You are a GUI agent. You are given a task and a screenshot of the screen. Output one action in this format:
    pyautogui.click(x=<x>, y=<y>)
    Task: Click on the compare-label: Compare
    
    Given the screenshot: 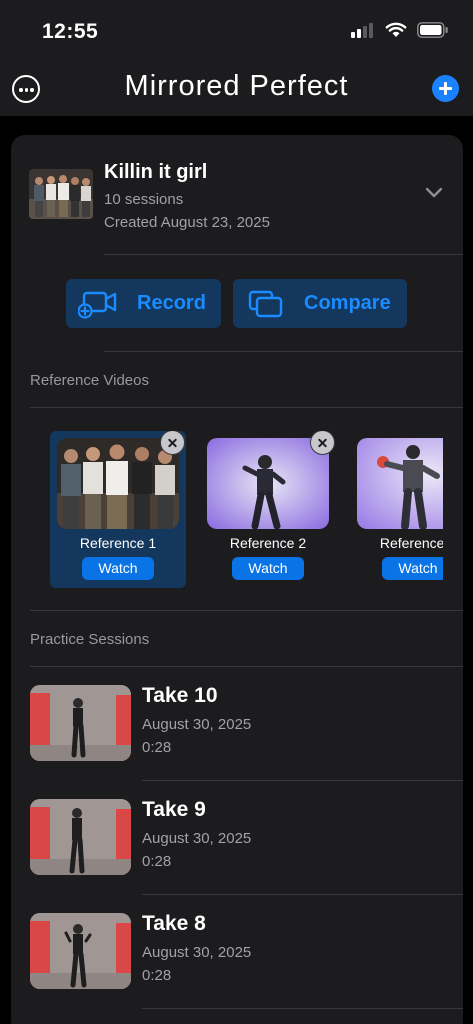 What is the action you would take?
    pyautogui.click(x=347, y=303)
    